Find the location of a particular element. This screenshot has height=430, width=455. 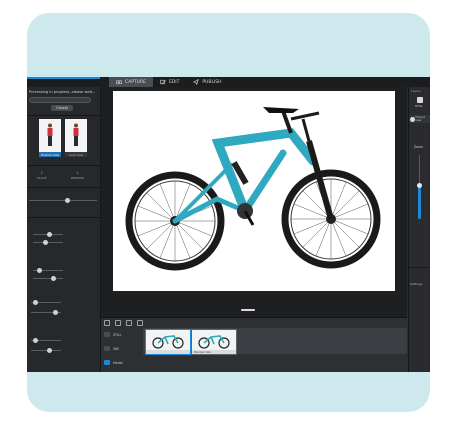

look-view-thumbnail: Look view is located at coordinates (76, 138).